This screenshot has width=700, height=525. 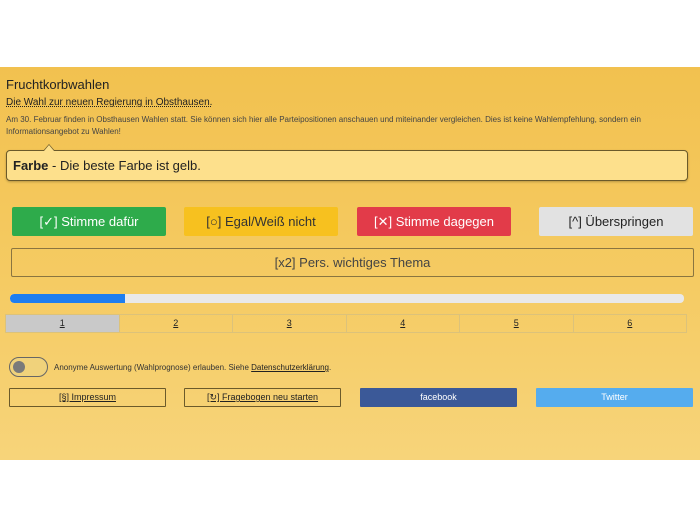 What do you see at coordinates (438, 397) in the screenshot?
I see `facebook-share-button: facebook` at bounding box center [438, 397].